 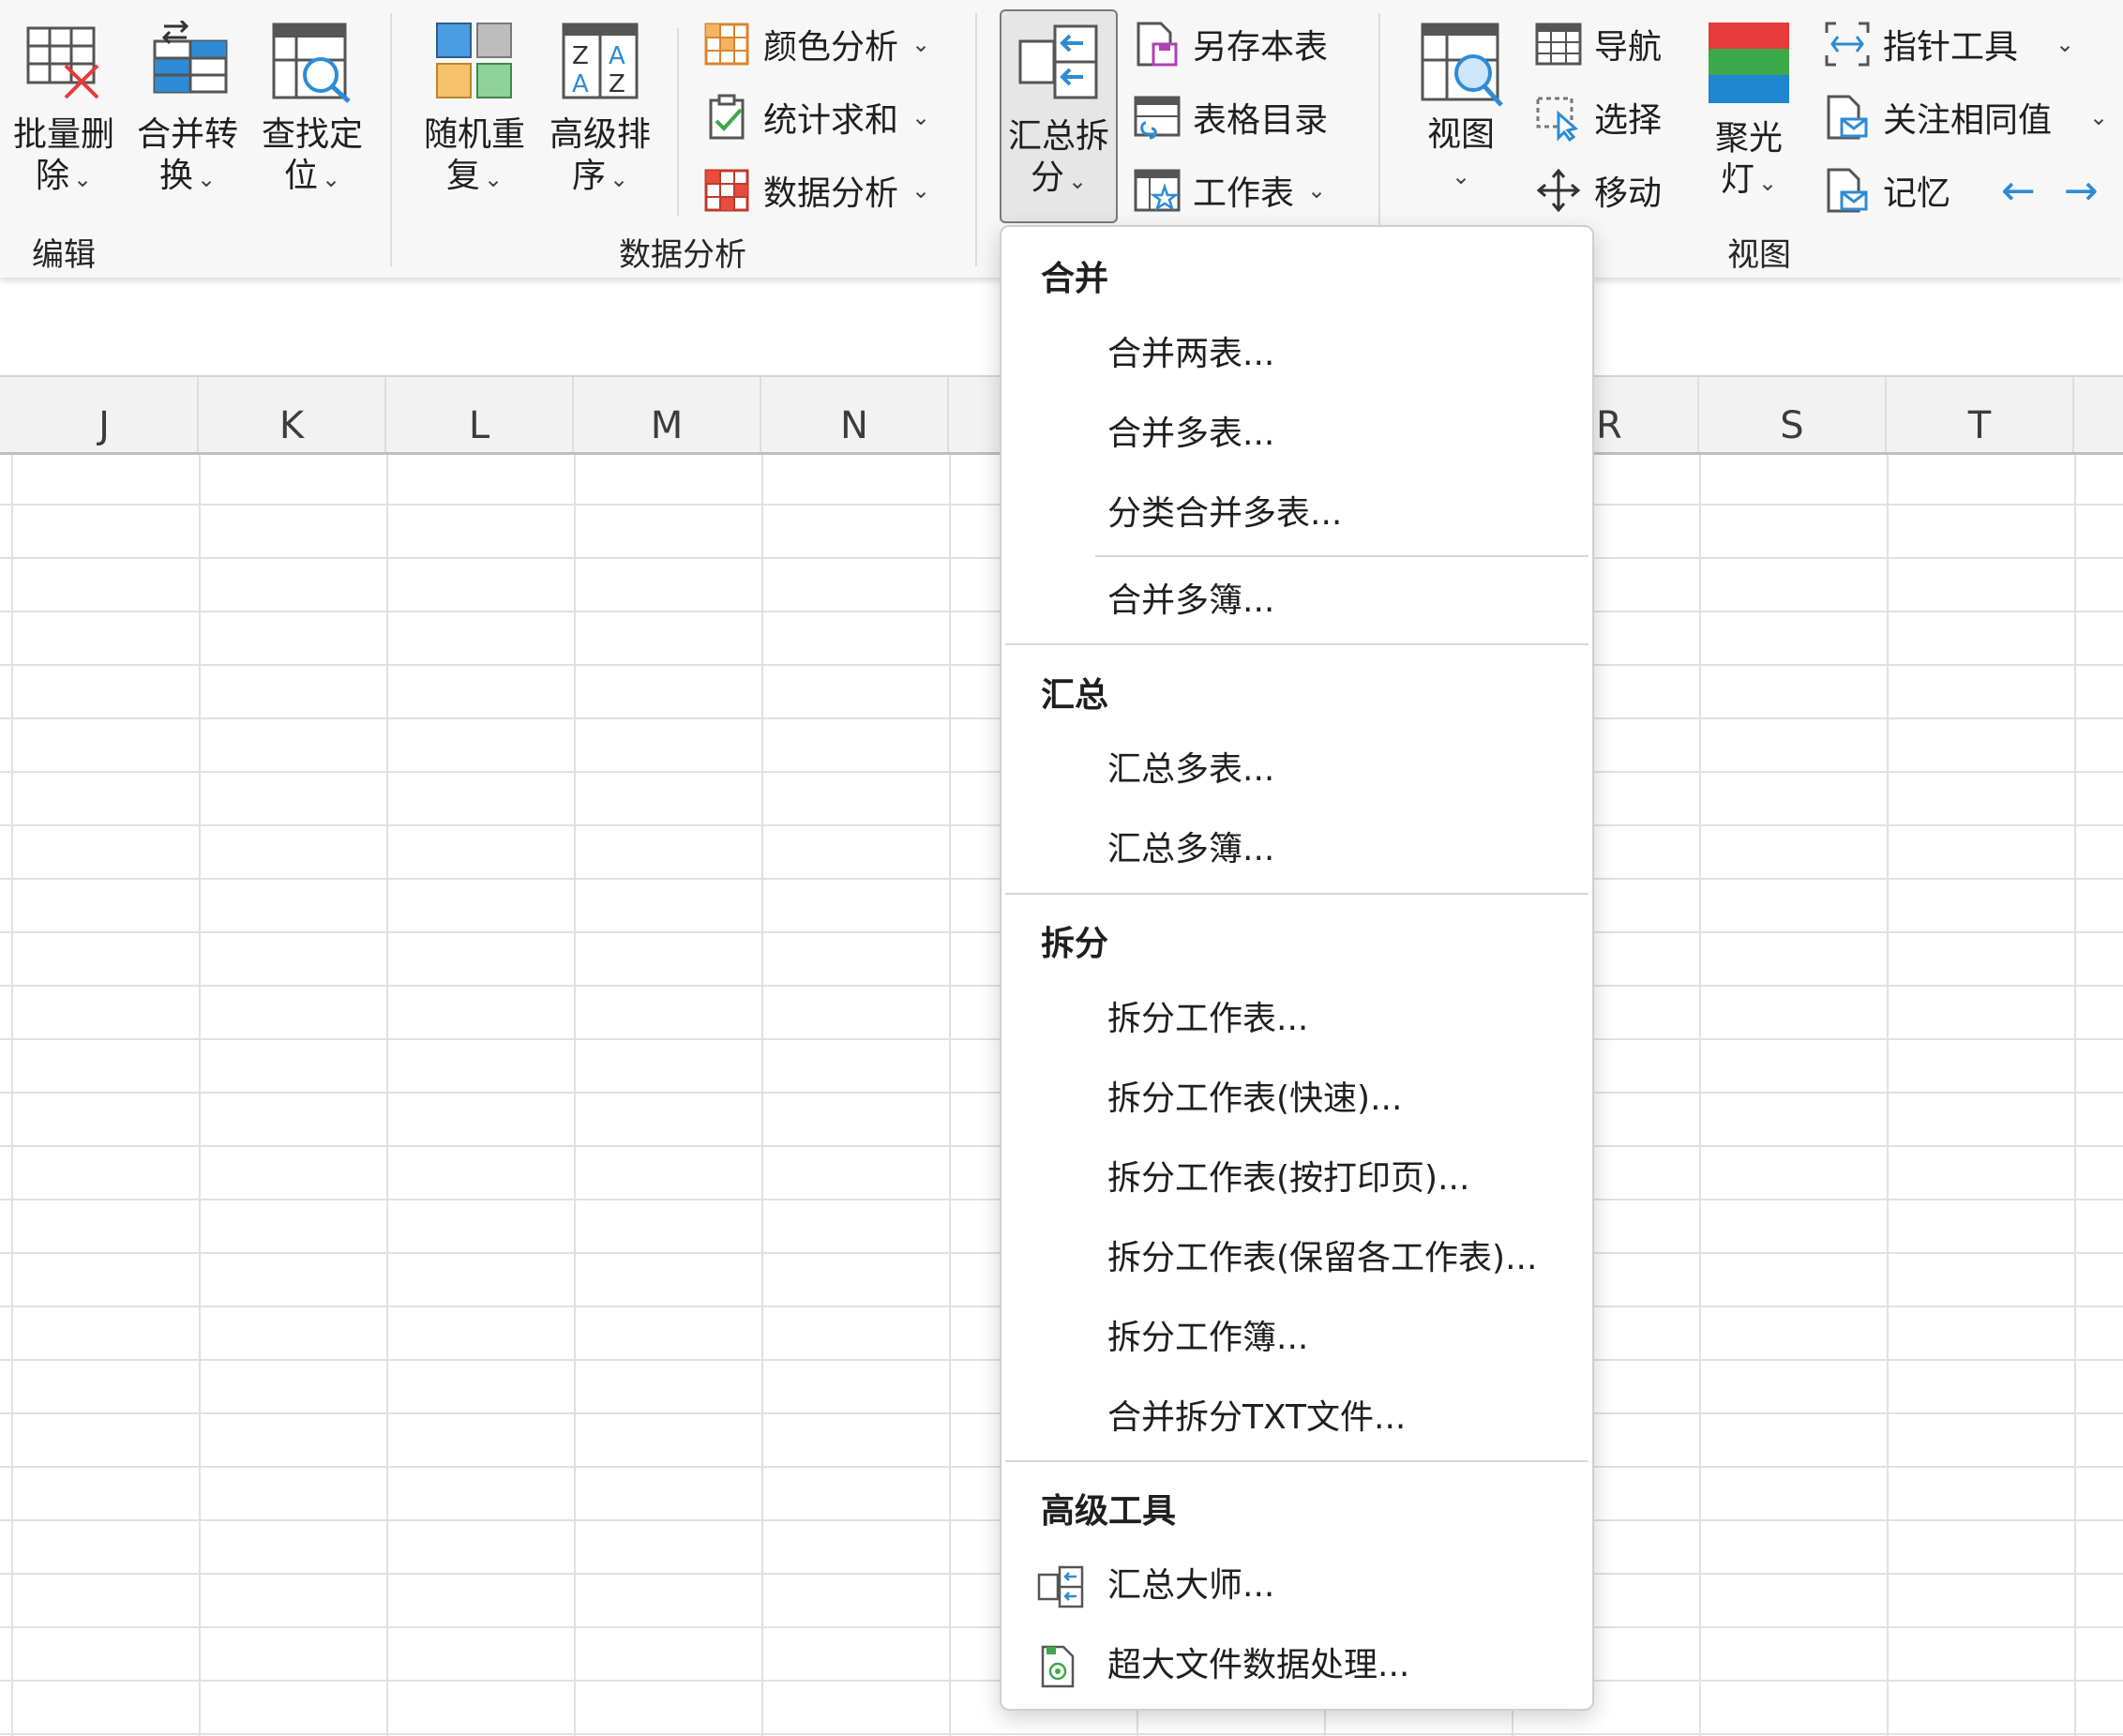 I want to click on data-analysis-button: 数据分析 ⌄, so click(x=816, y=190).